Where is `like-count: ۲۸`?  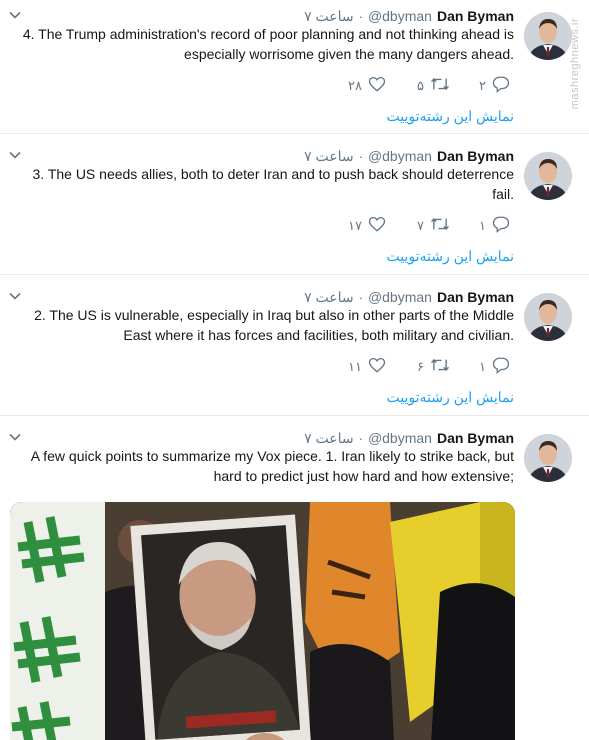 like-count: ۲۸ is located at coordinates (355, 85).